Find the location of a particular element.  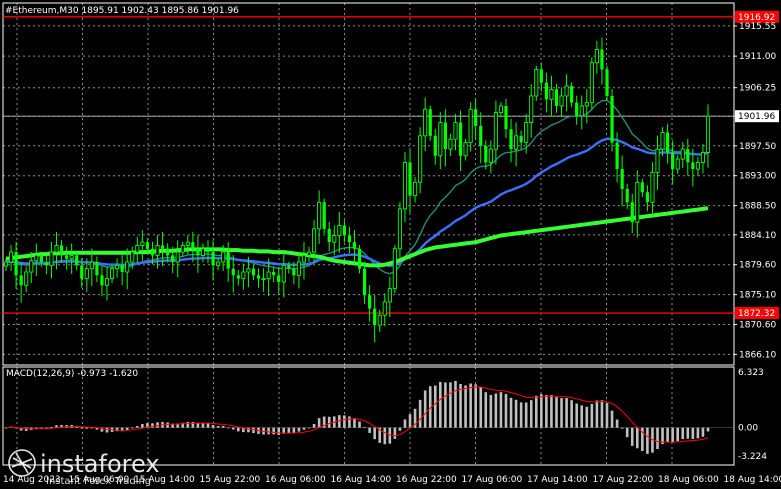

price-tick-label: 1870.60 is located at coordinates (757, 325).